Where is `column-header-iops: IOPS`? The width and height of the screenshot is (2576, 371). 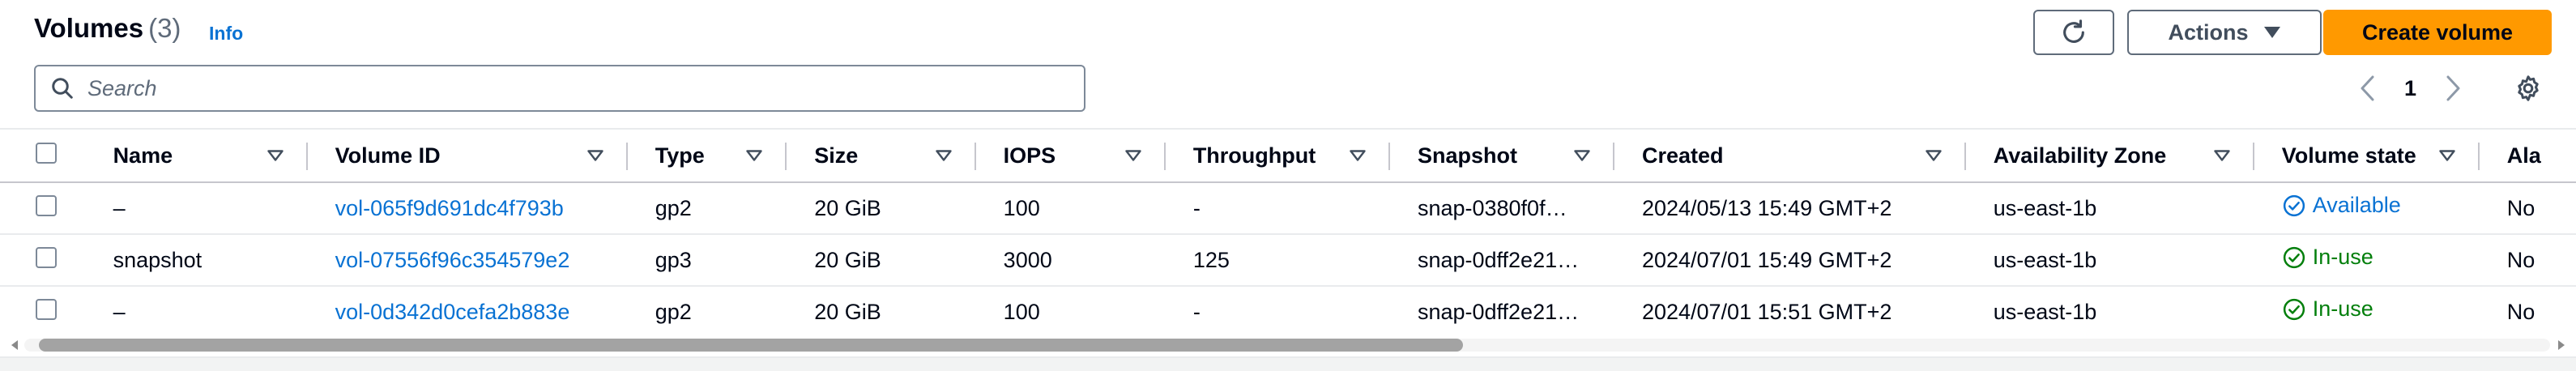 column-header-iops: IOPS is located at coordinates (1070, 156).